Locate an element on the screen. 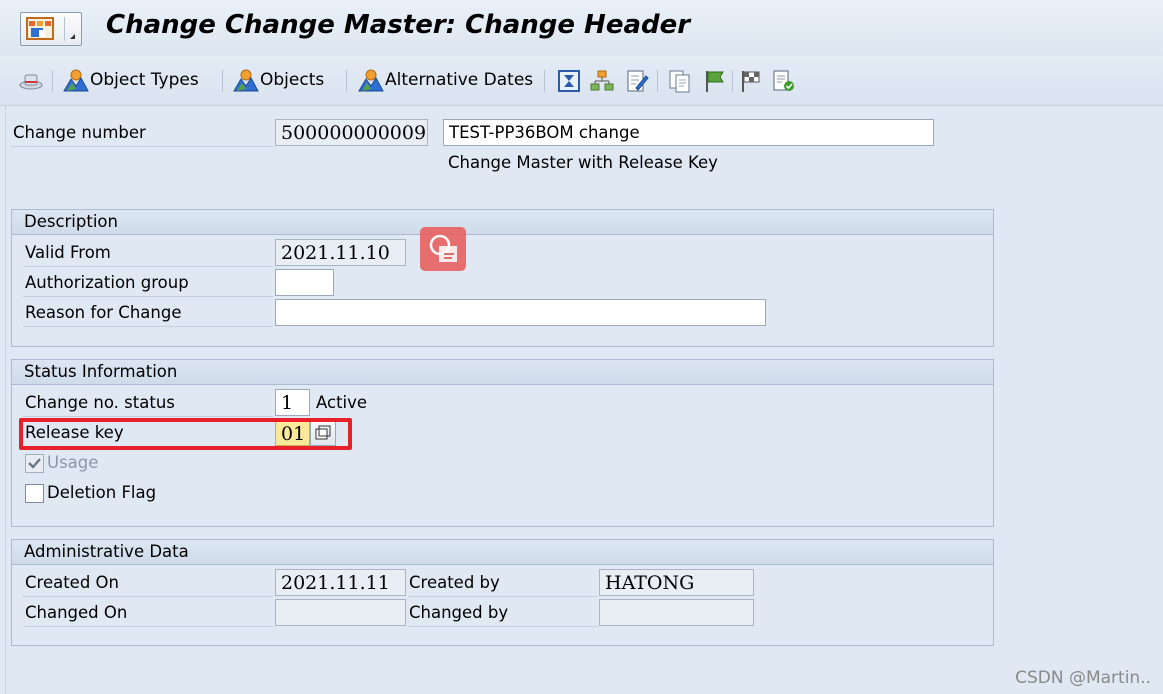  usage-checkbox is located at coordinates (34, 463).